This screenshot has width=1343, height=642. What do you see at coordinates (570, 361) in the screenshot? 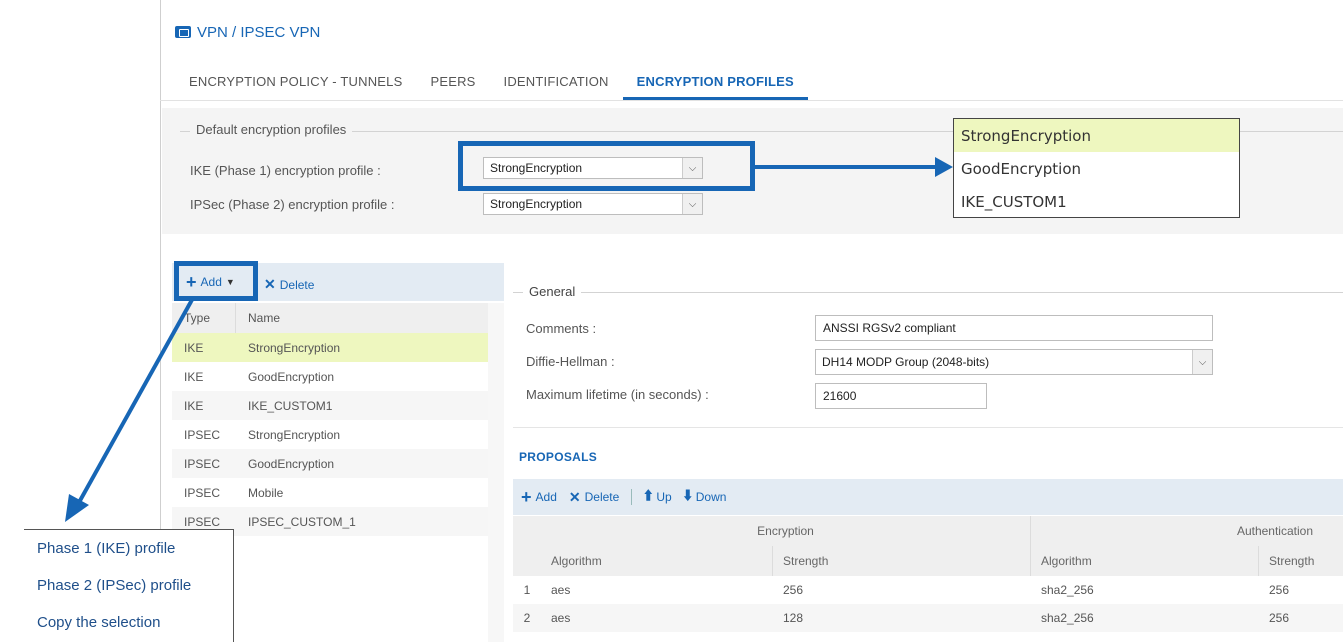
I see `diffie-hellman-label: Diffie-Hellman :` at bounding box center [570, 361].